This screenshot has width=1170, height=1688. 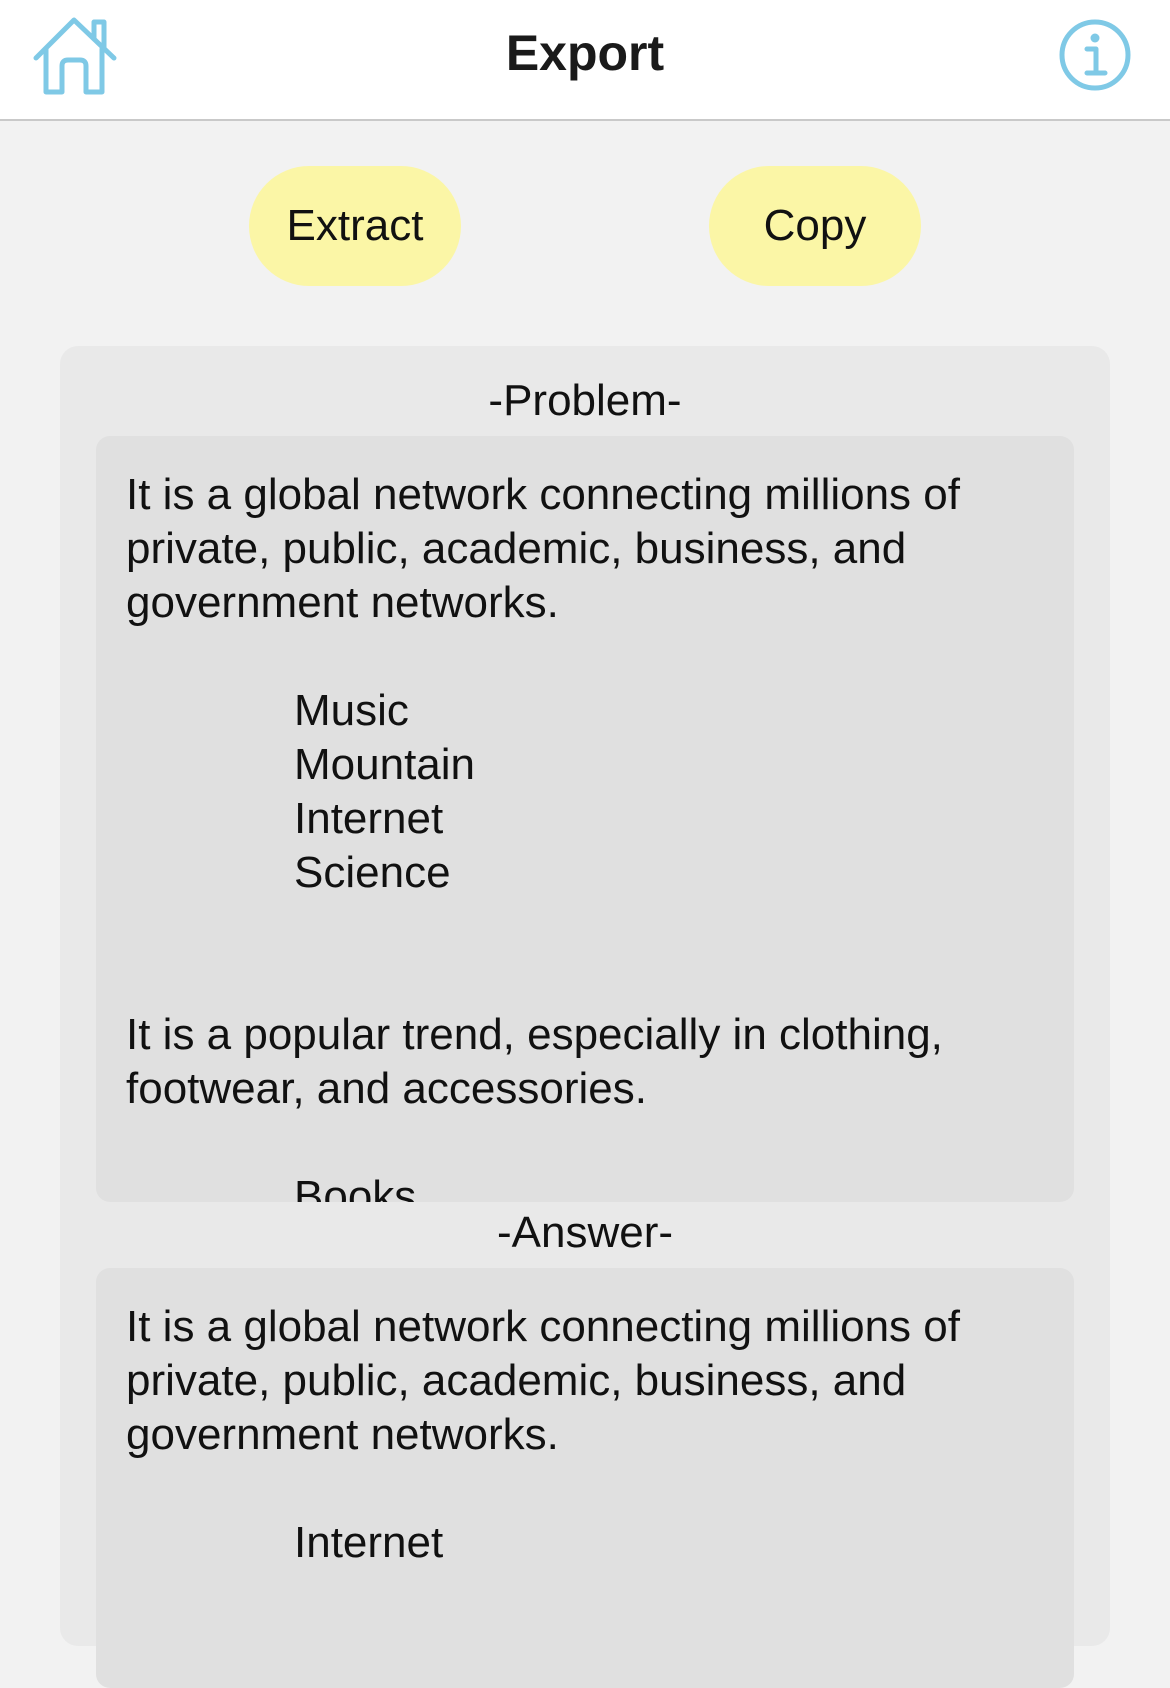 What do you see at coordinates (815, 226) in the screenshot?
I see `copy-button: Copy` at bounding box center [815, 226].